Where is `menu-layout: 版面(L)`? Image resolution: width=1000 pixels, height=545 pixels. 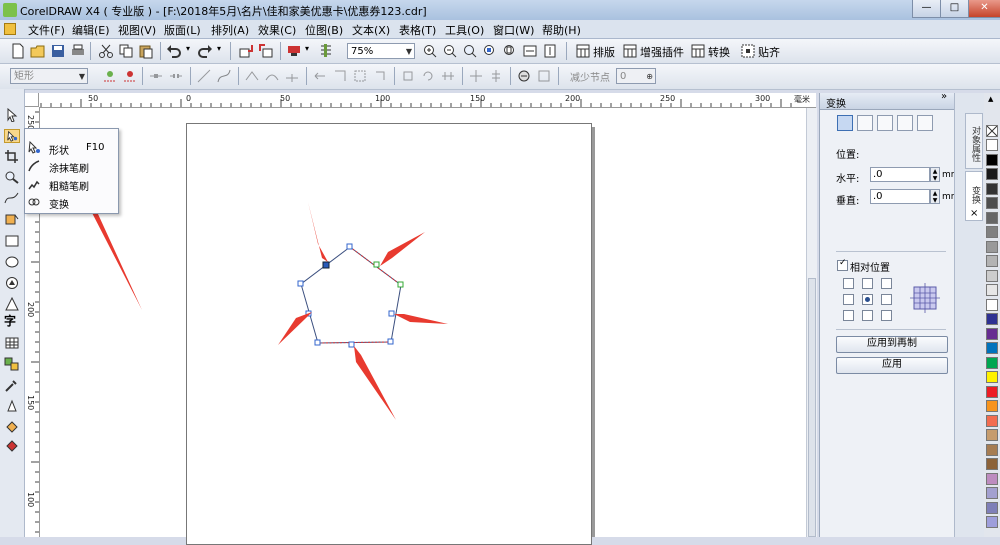 menu-layout: 版面(L) is located at coordinates (182, 30).